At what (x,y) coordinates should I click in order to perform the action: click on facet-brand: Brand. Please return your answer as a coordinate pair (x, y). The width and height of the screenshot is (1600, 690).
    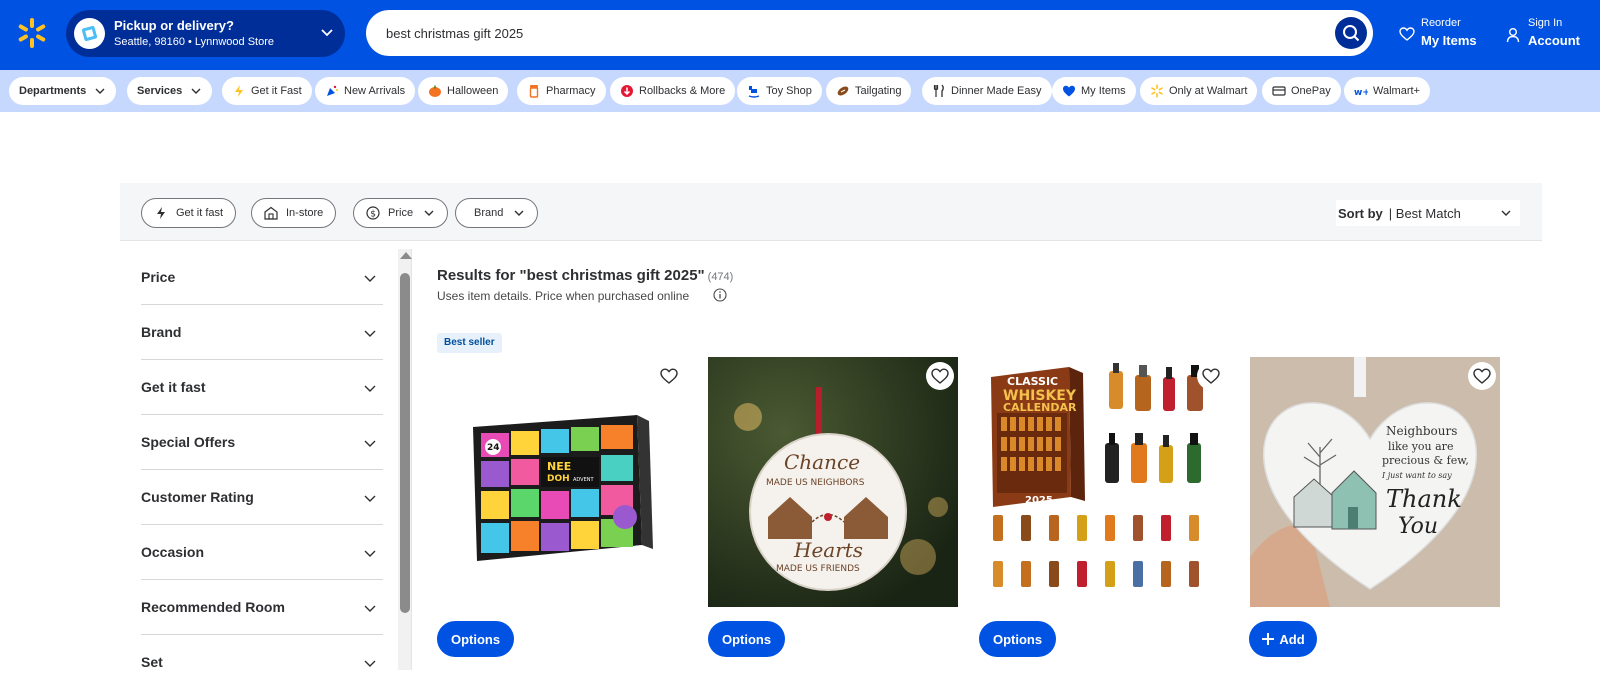
    Looking at the image, I should click on (262, 332).